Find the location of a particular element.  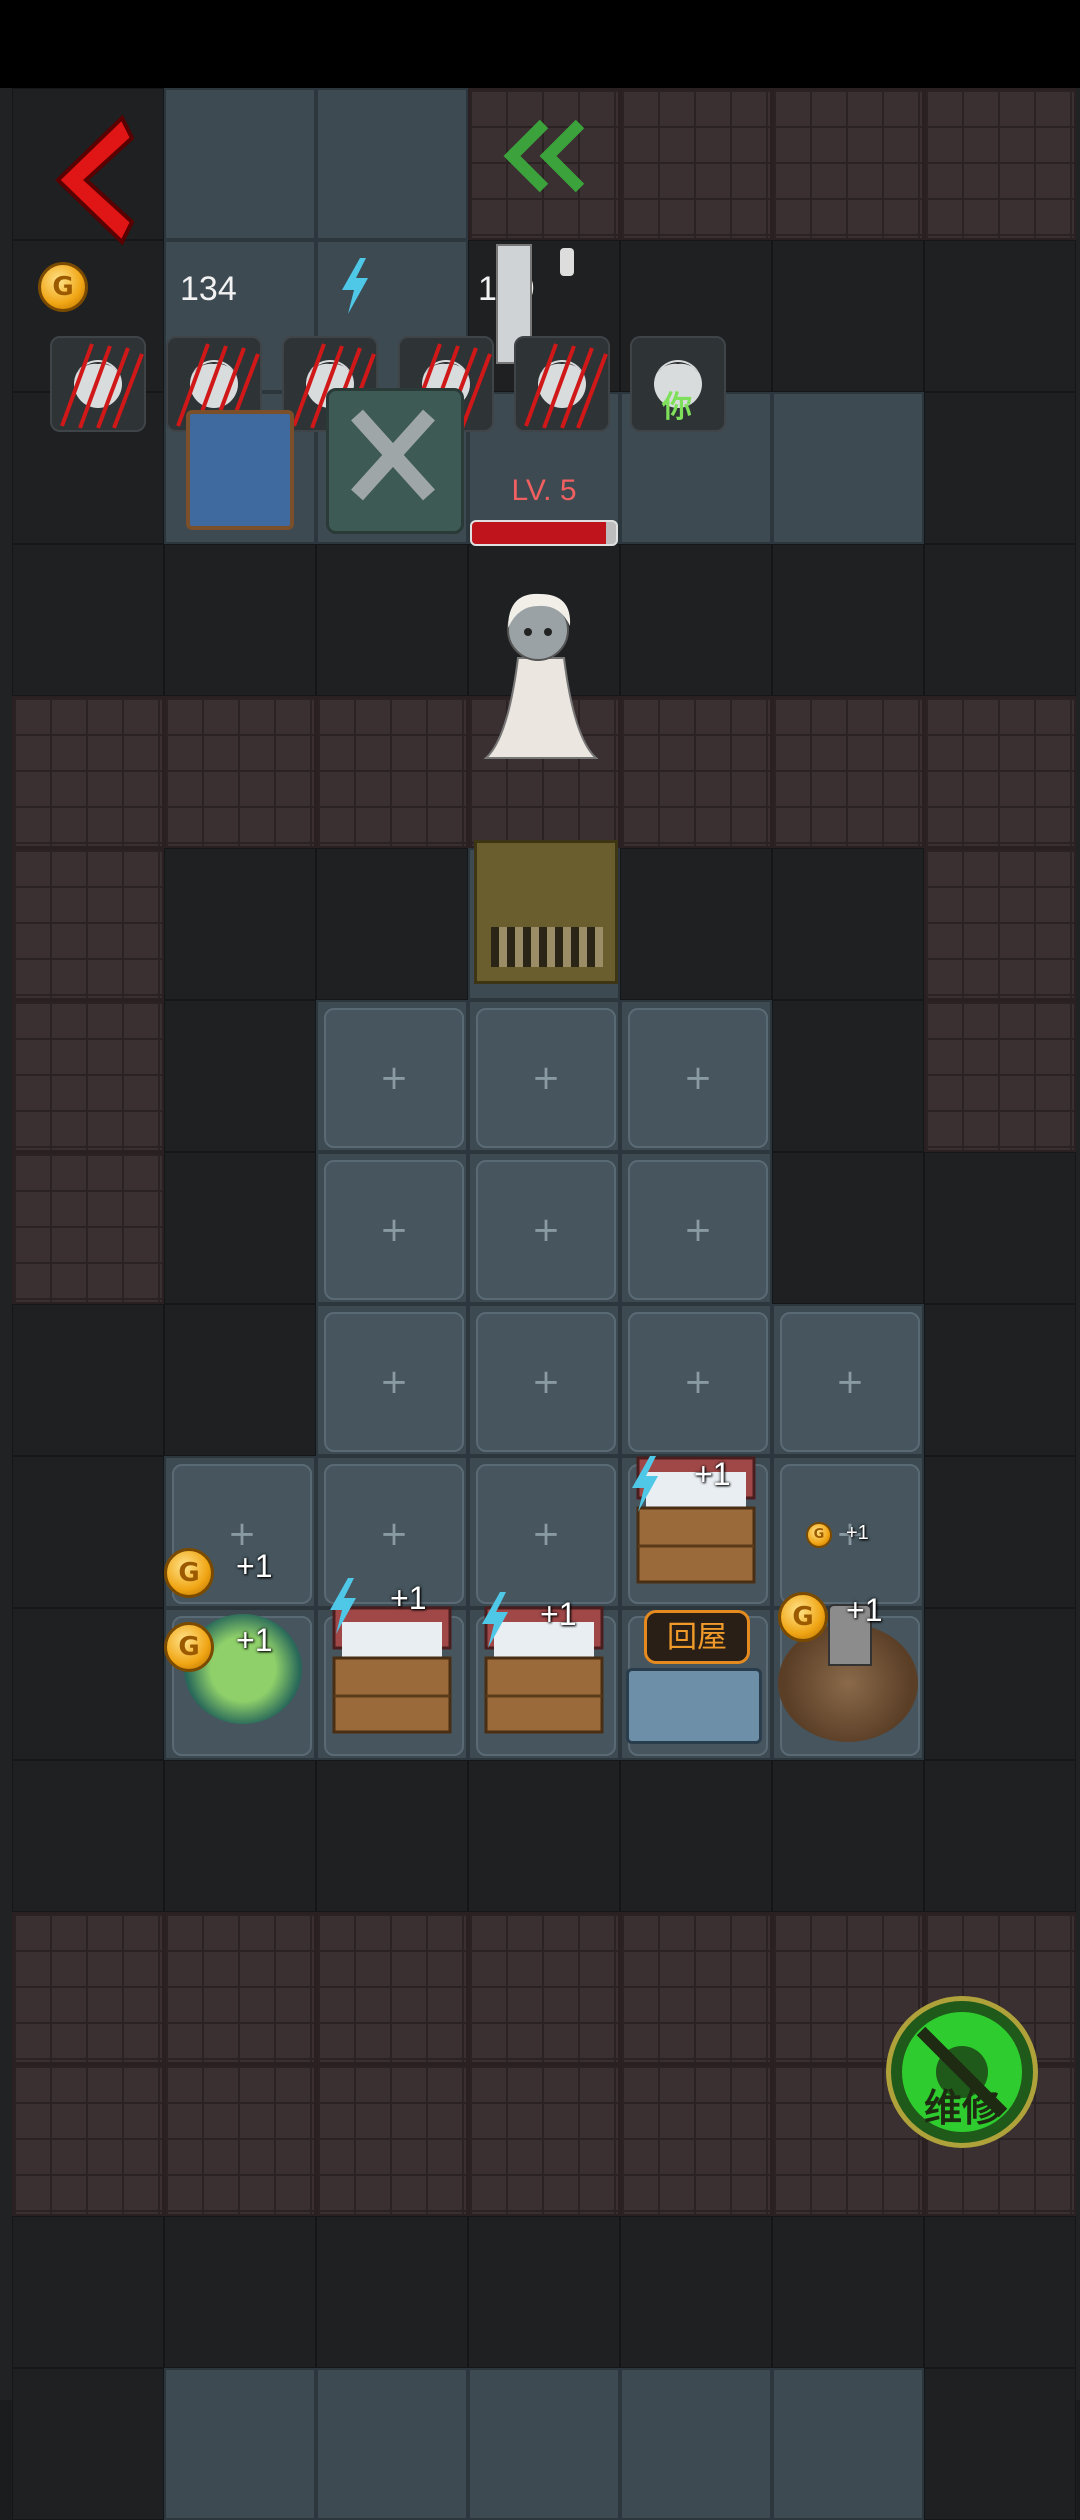

you-character: 你 is located at coordinates (678, 384).